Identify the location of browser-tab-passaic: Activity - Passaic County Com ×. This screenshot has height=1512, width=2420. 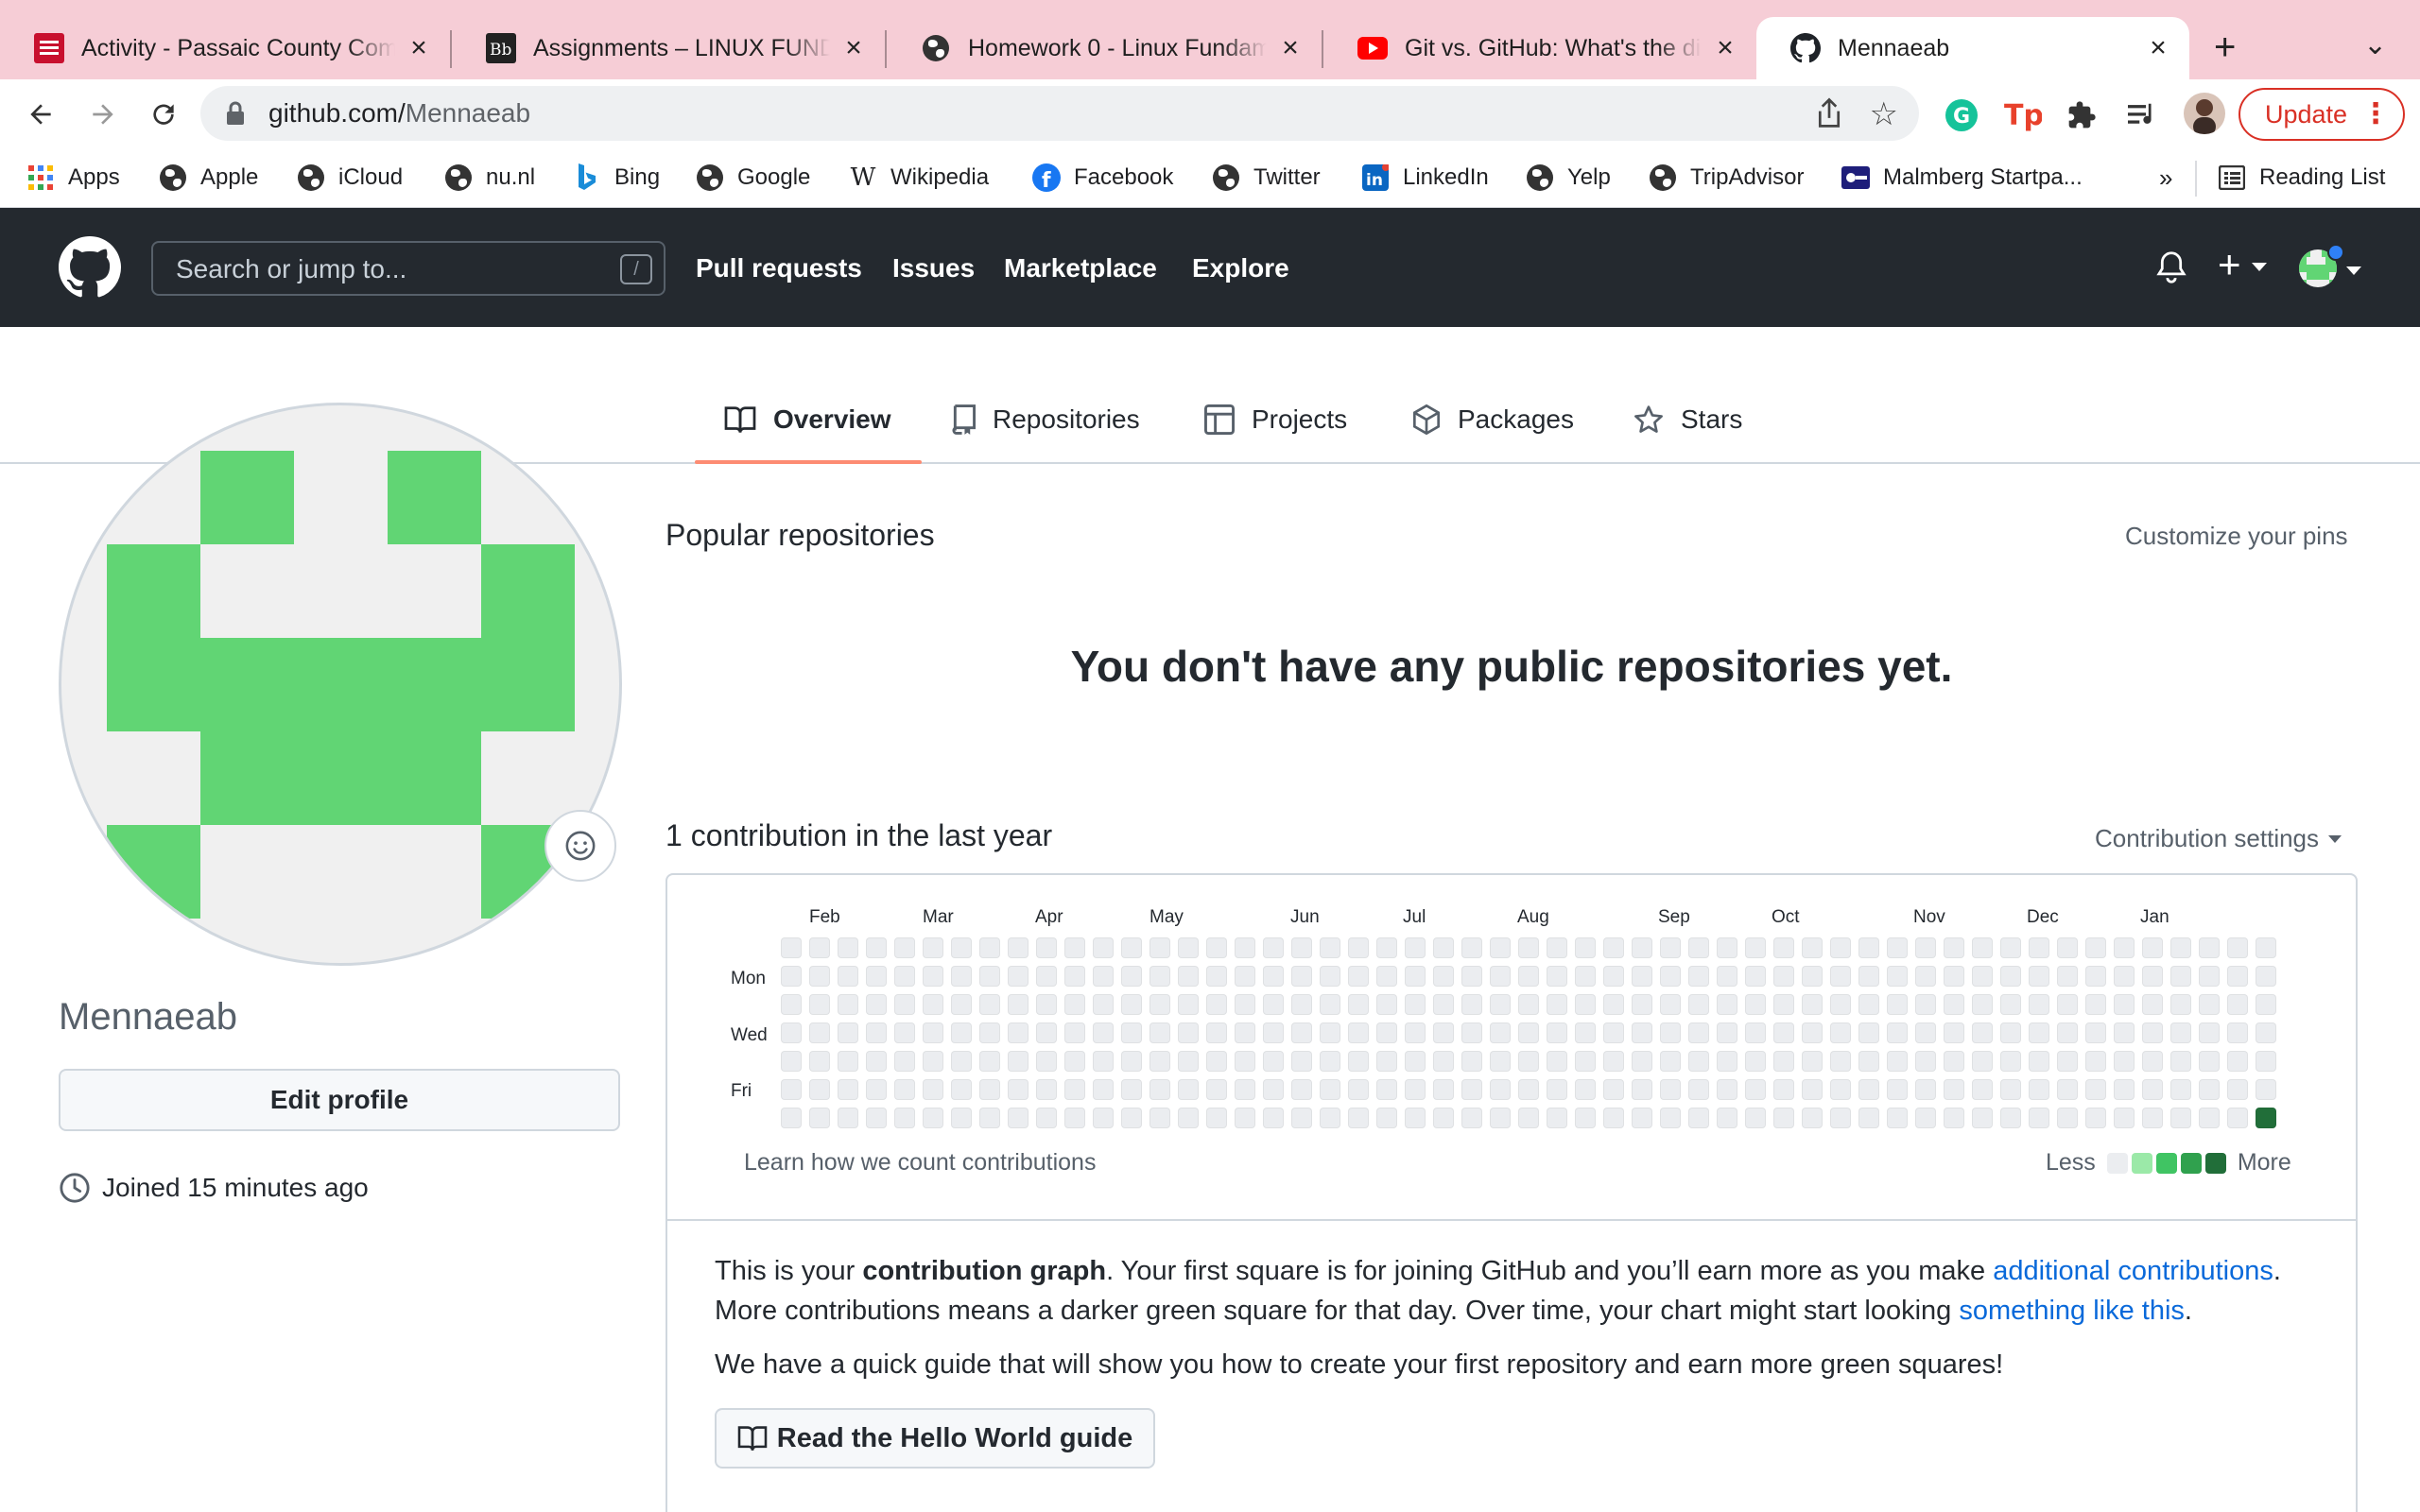
(225, 48).